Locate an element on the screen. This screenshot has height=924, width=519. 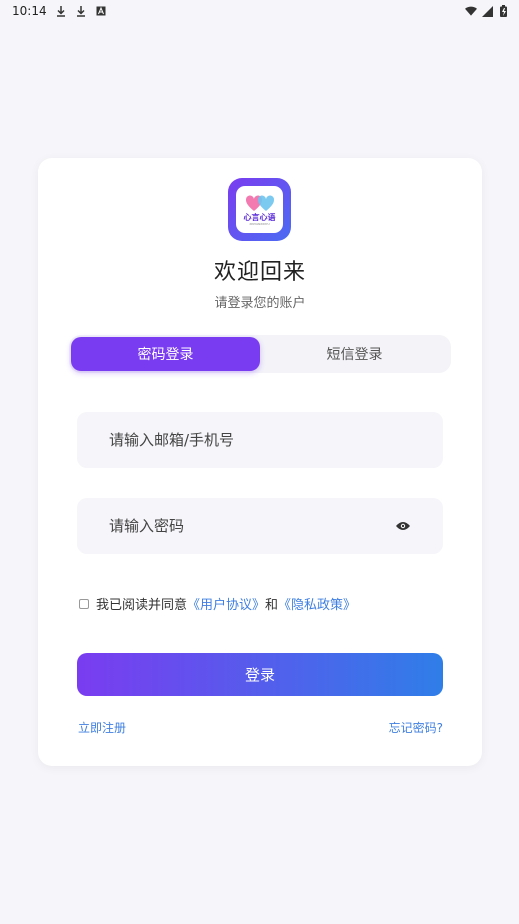
signal-icon is located at coordinates (487, 11).